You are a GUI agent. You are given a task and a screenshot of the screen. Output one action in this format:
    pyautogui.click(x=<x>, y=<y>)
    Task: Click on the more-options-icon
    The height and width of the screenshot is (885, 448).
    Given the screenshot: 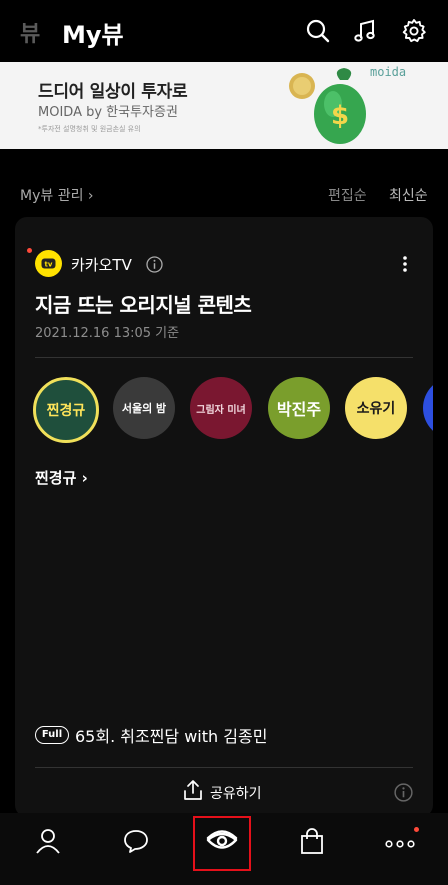 What is the action you would take?
    pyautogui.click(x=405, y=264)
    